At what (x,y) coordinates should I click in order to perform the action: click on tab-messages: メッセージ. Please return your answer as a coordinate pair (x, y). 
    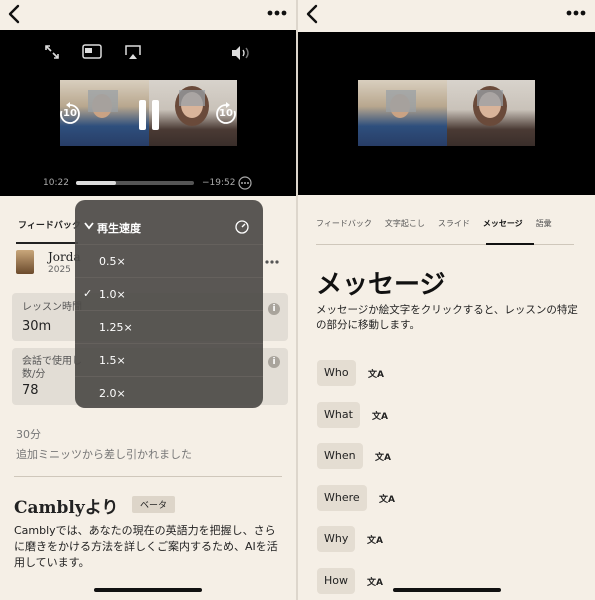
    Looking at the image, I should click on (503, 223).